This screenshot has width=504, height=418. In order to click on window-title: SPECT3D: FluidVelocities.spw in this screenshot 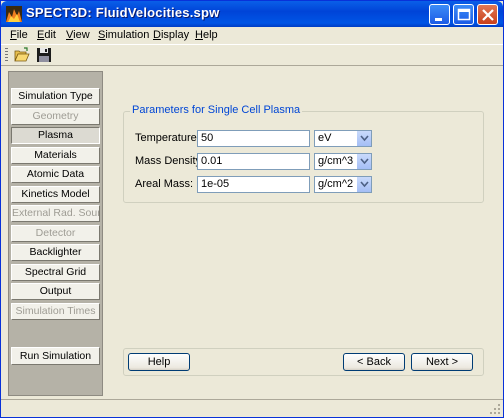, I will do `click(123, 12)`.